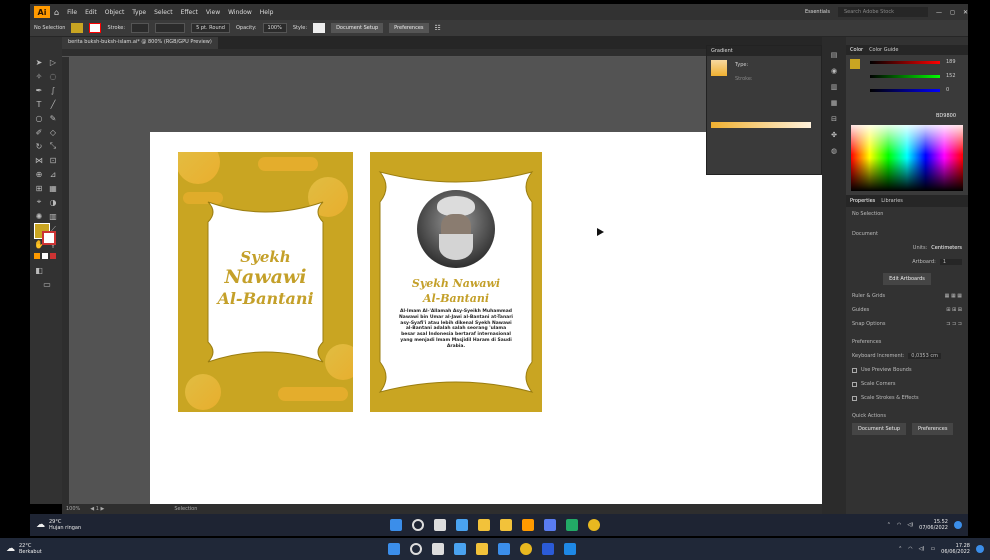 The image size is (990, 560). I want to click on color-fill-icon, so click(855, 64).